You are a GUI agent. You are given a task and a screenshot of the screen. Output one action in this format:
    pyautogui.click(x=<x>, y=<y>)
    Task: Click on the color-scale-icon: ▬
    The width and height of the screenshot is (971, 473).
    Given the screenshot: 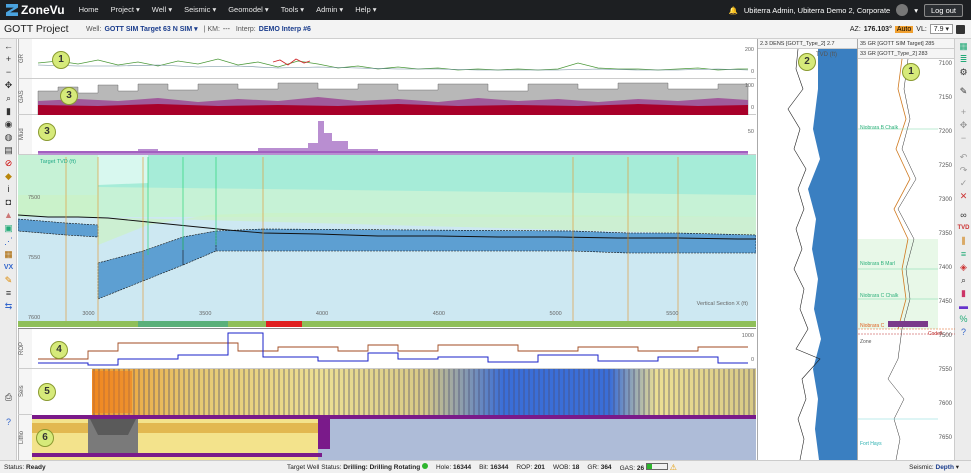 What is the action you would take?
    pyautogui.click(x=963, y=306)
    